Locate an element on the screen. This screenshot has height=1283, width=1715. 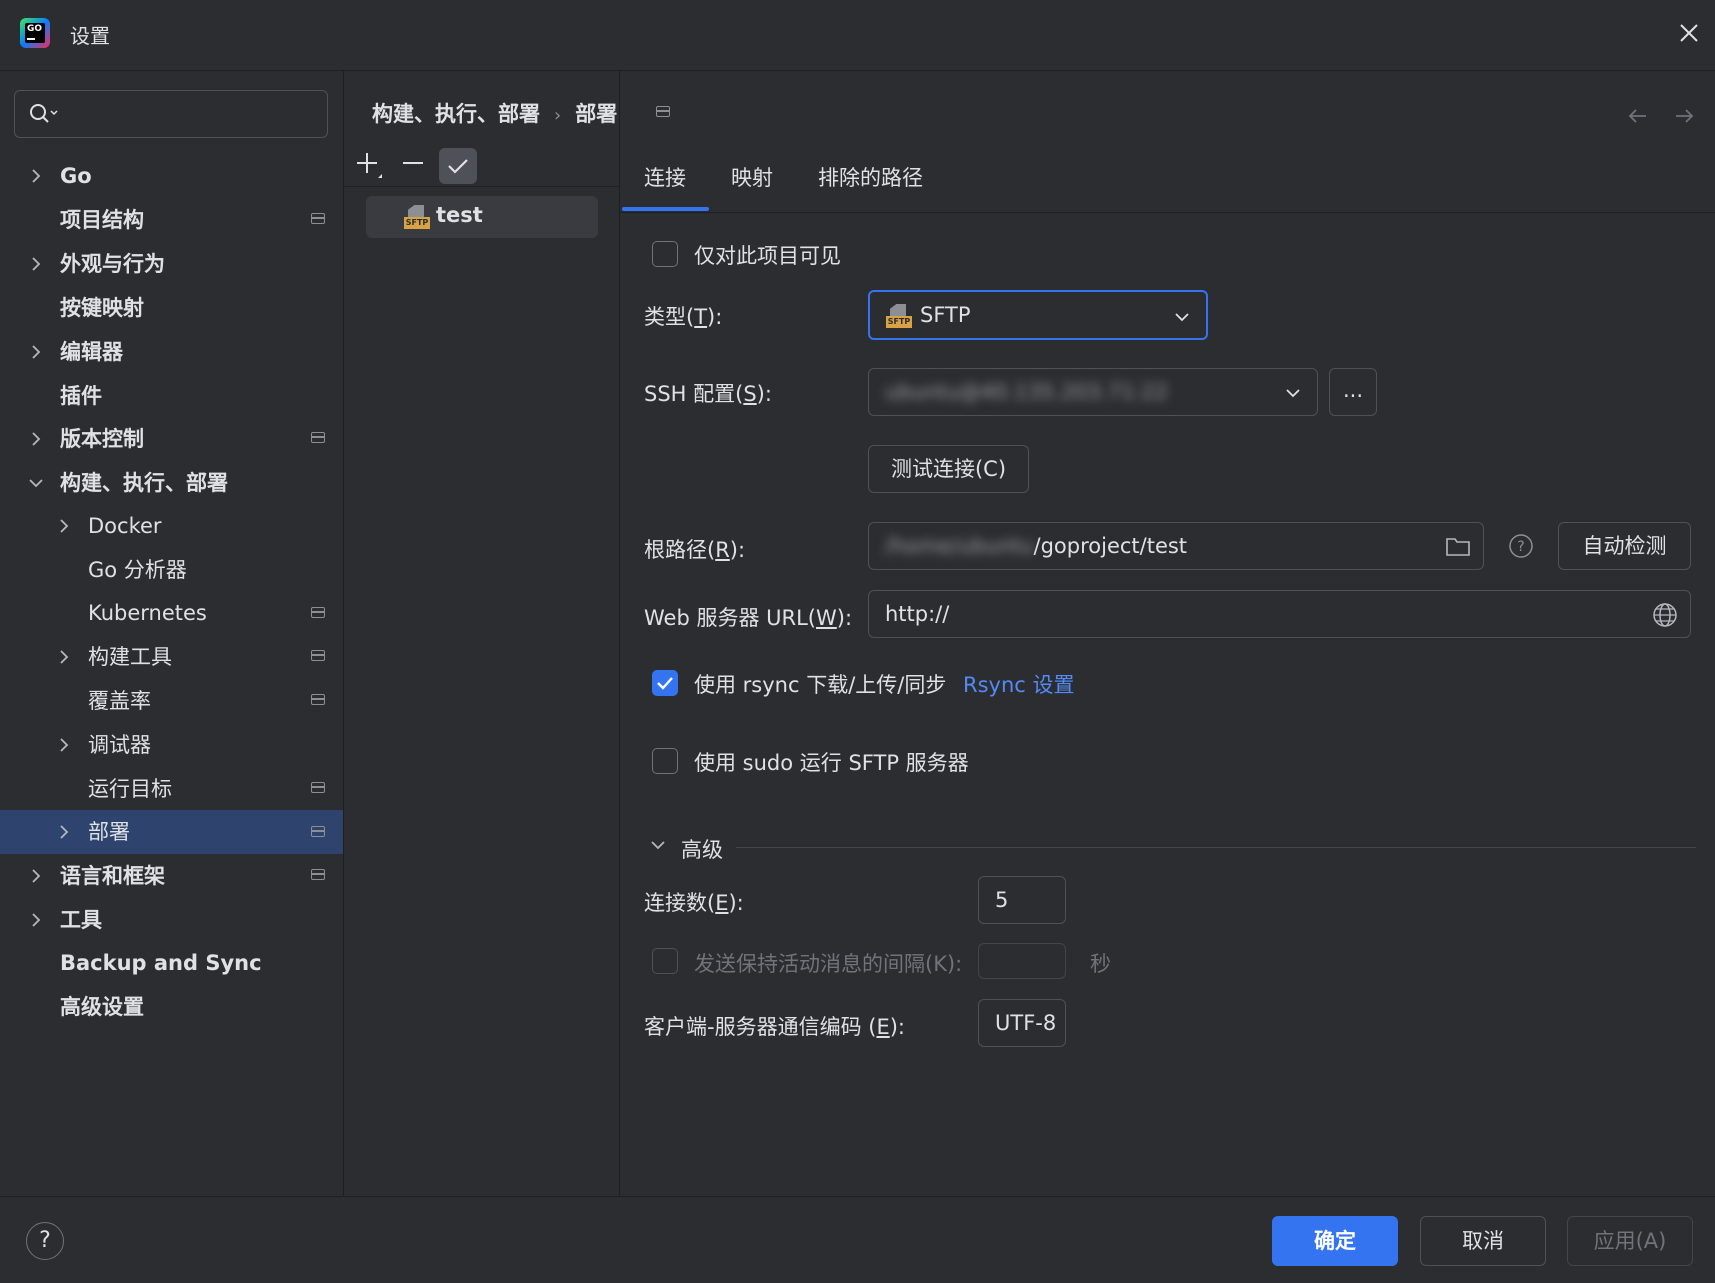
connections-input: 5 is located at coordinates (1022, 900).